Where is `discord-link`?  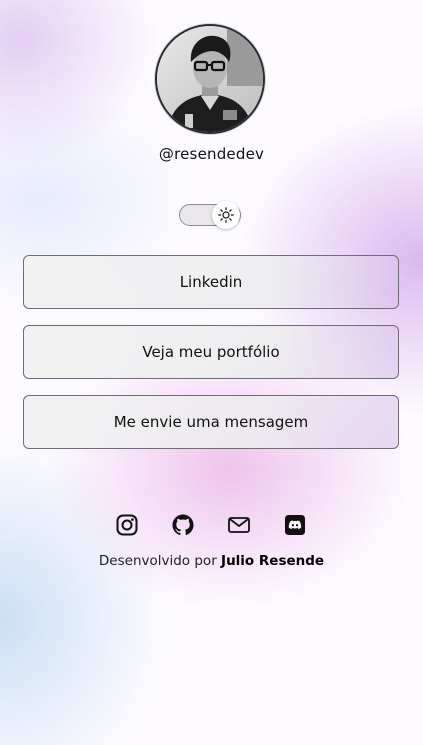
discord-link is located at coordinates (295, 525).